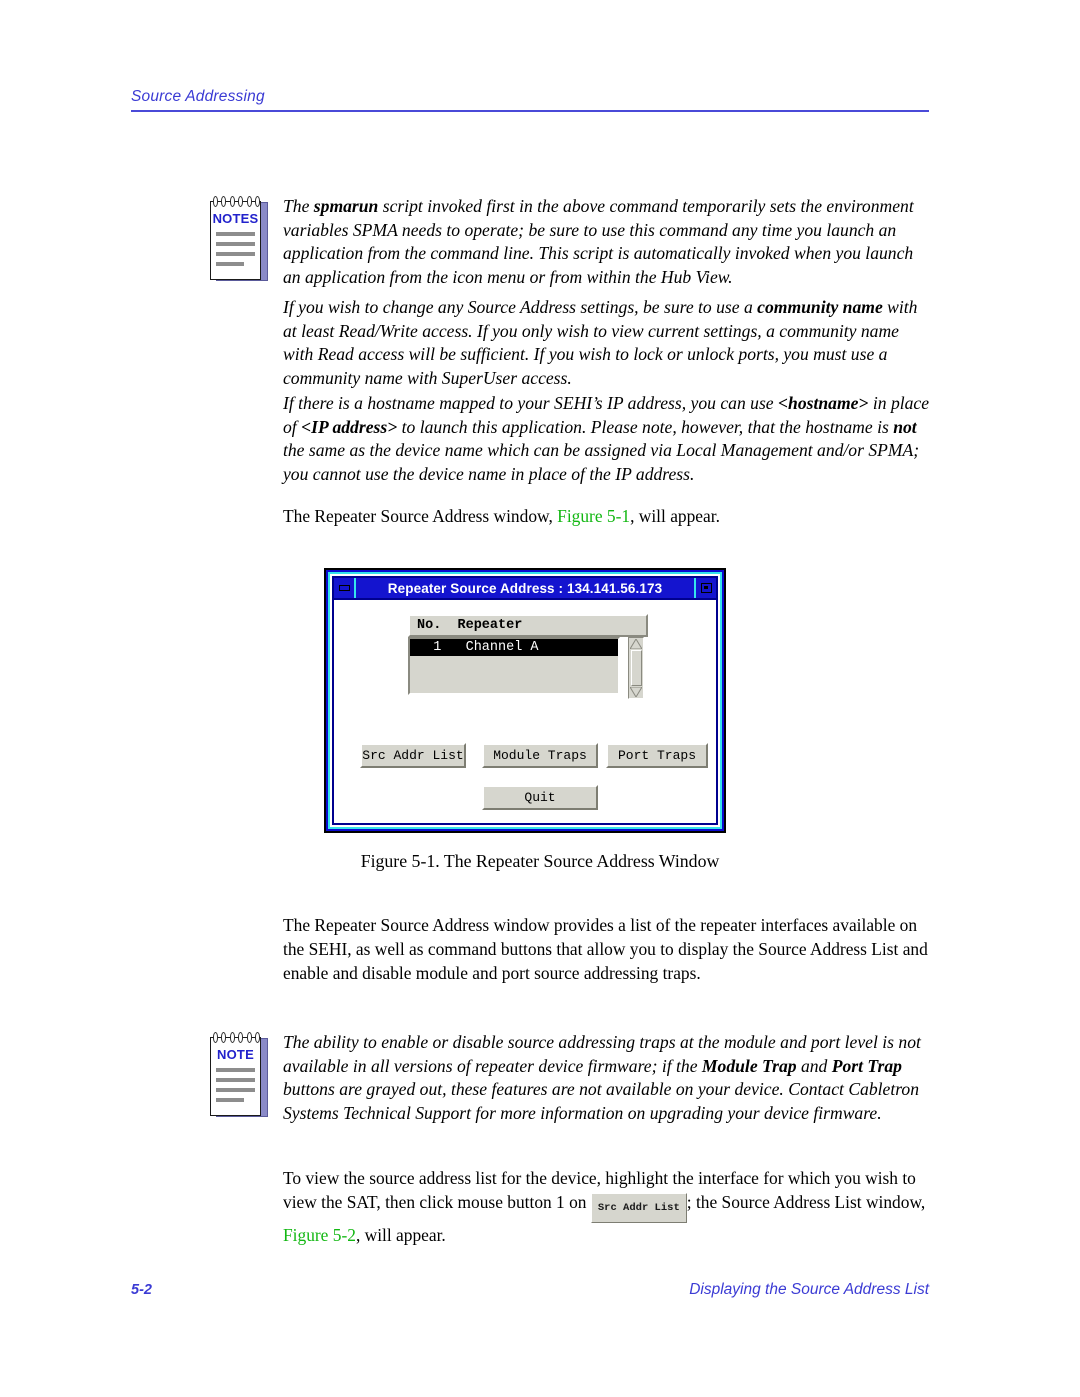  What do you see at coordinates (235, 218) in the screenshot?
I see `notepad-label: NOTES` at bounding box center [235, 218].